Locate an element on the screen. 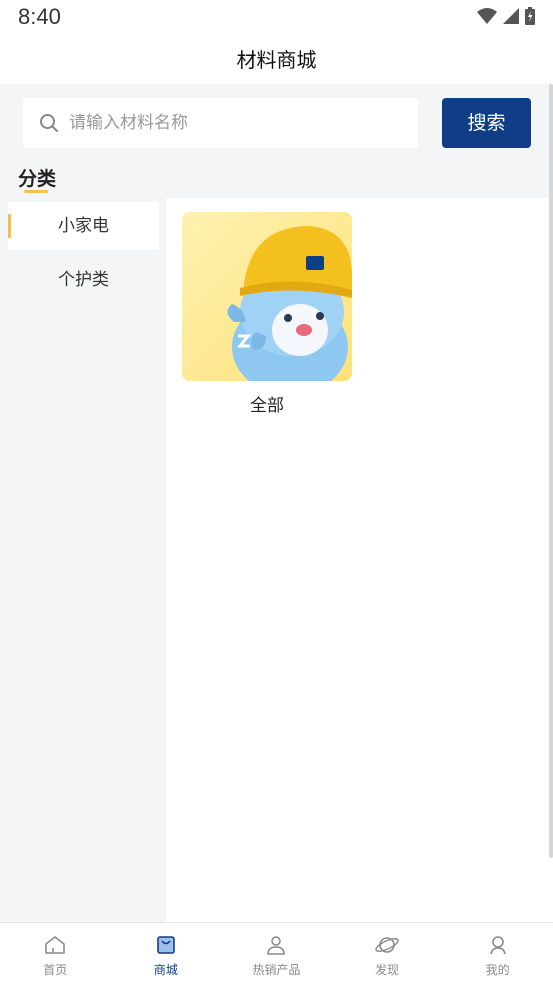  tab-label: 首页 is located at coordinates (55, 970).